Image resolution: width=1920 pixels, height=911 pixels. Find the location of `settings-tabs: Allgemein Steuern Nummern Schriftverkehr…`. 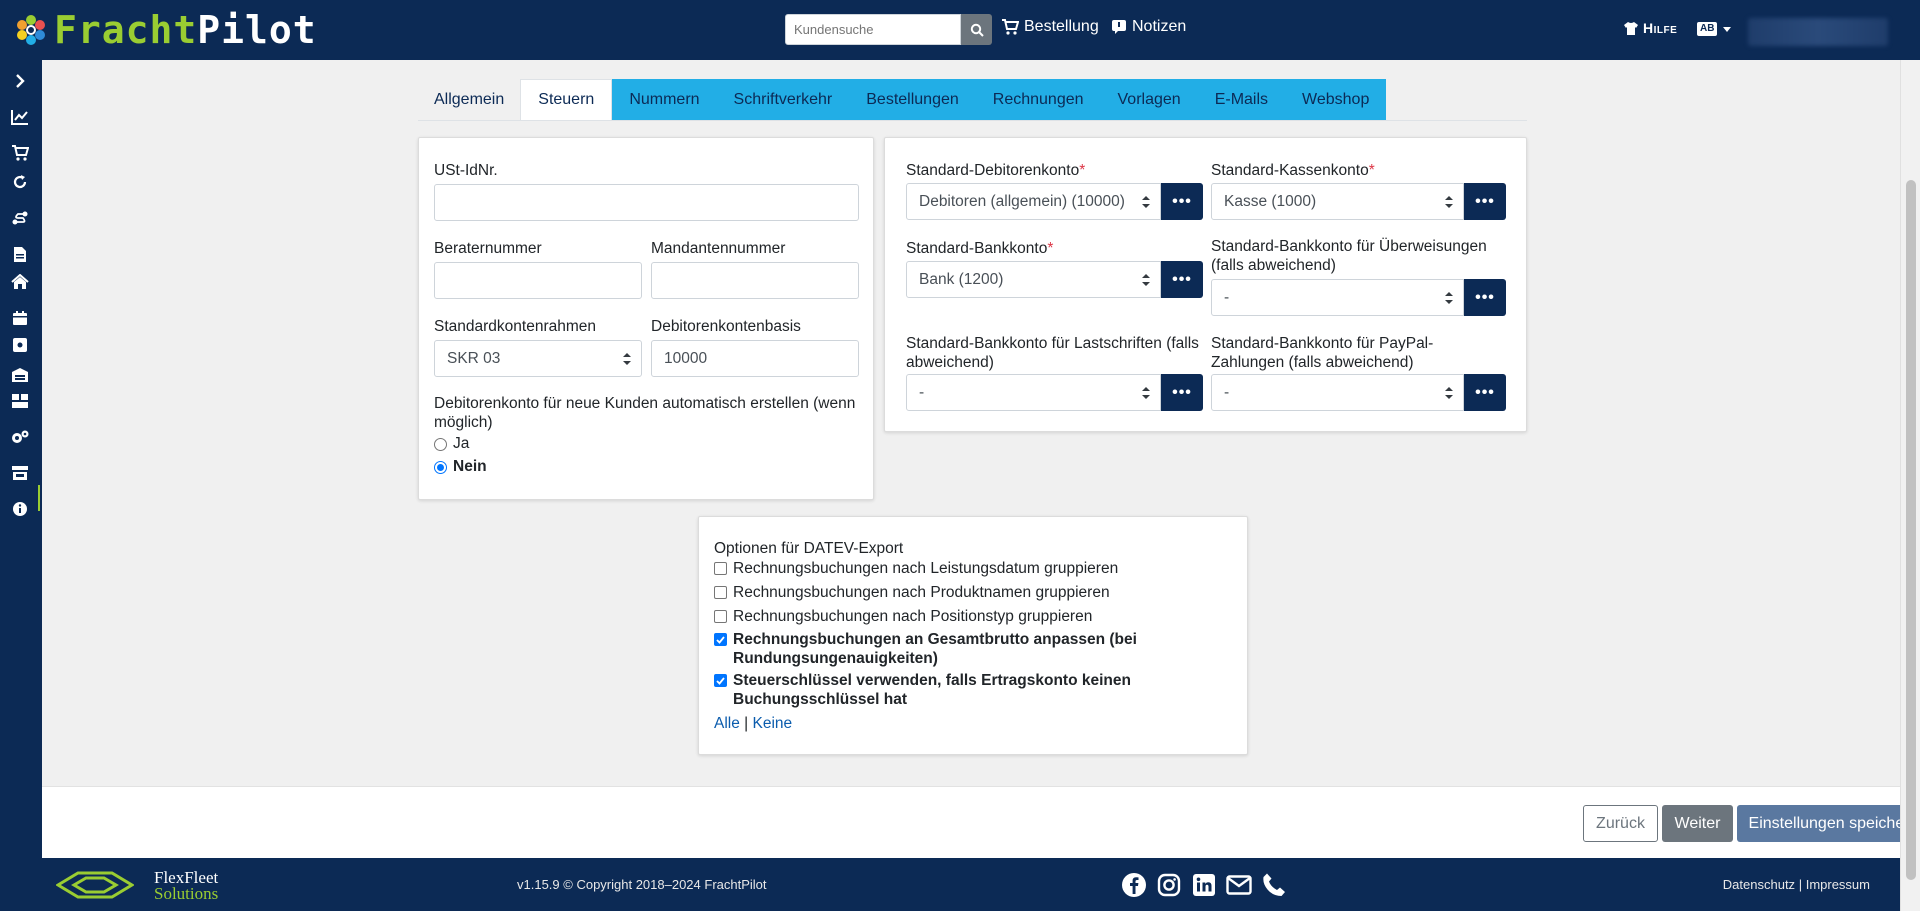

settings-tabs: Allgemein Steuern Nummern Schriftverkehr… is located at coordinates (902, 99).